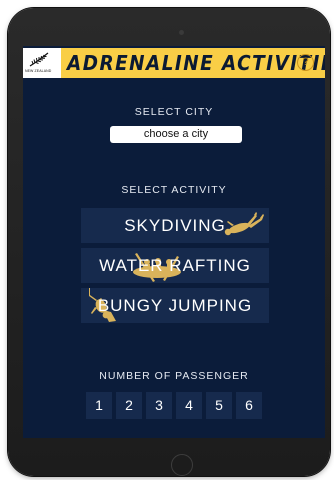 Image resolution: width=334 pixels, height=480 pixels. What do you see at coordinates (39, 59) in the screenshot?
I see `silver-fern-icon` at bounding box center [39, 59].